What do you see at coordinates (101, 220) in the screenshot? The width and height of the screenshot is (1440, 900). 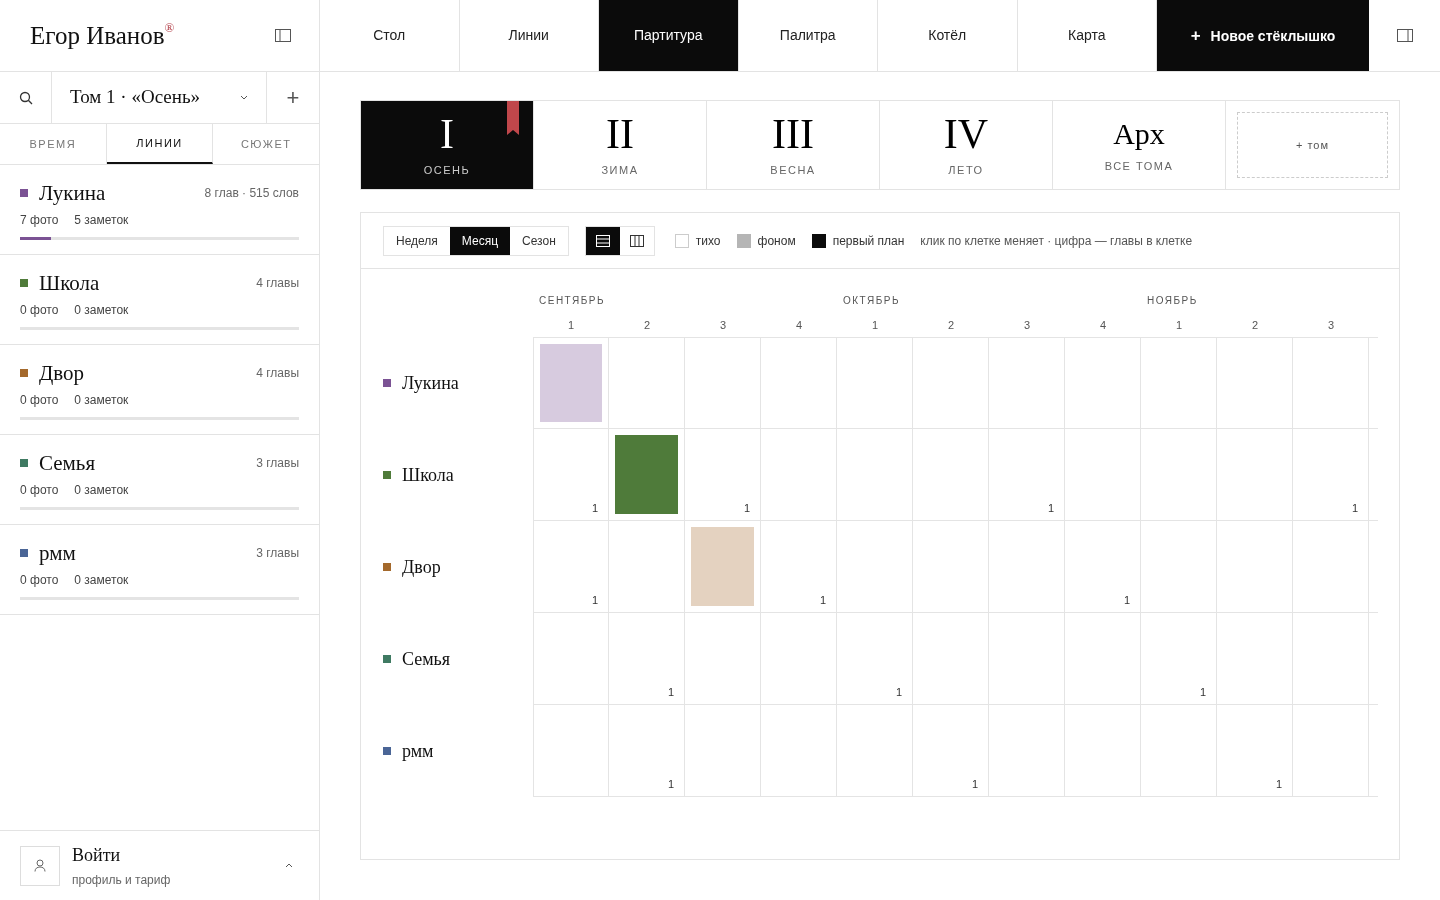 I see `note-count: 5 заметок` at bounding box center [101, 220].